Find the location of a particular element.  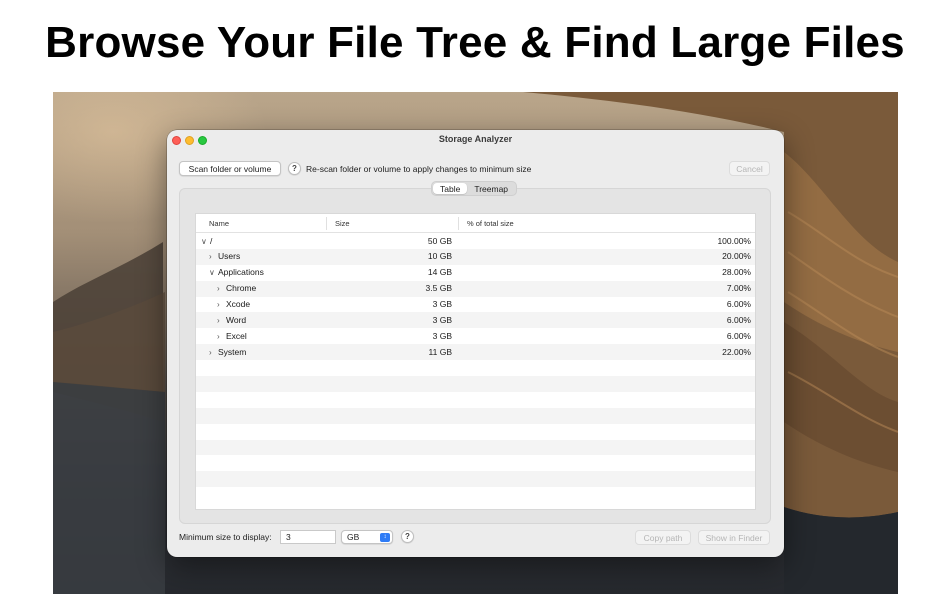

row-percent: 100.00% is located at coordinates (734, 240).